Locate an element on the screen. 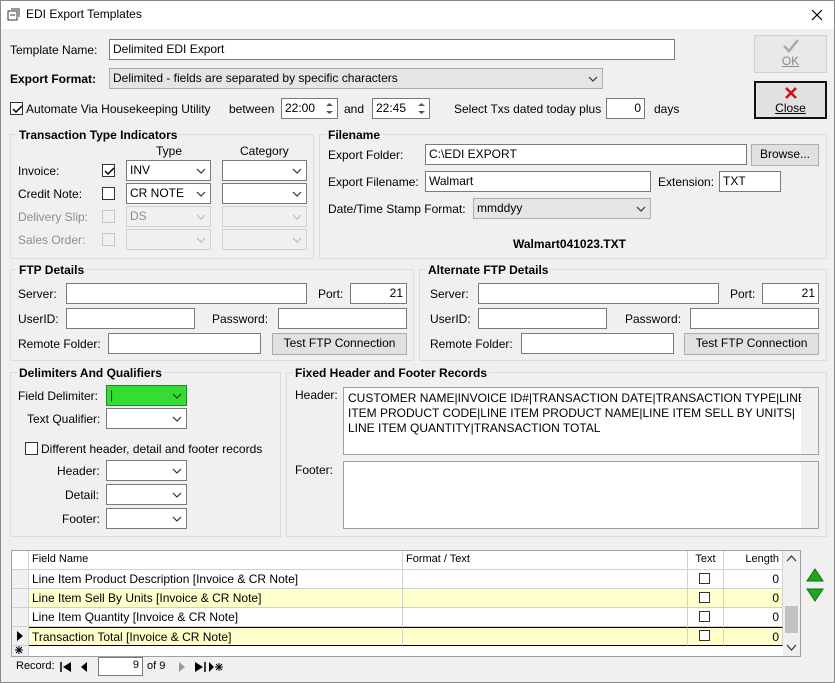  current-record-input: 9 is located at coordinates (120, 666).